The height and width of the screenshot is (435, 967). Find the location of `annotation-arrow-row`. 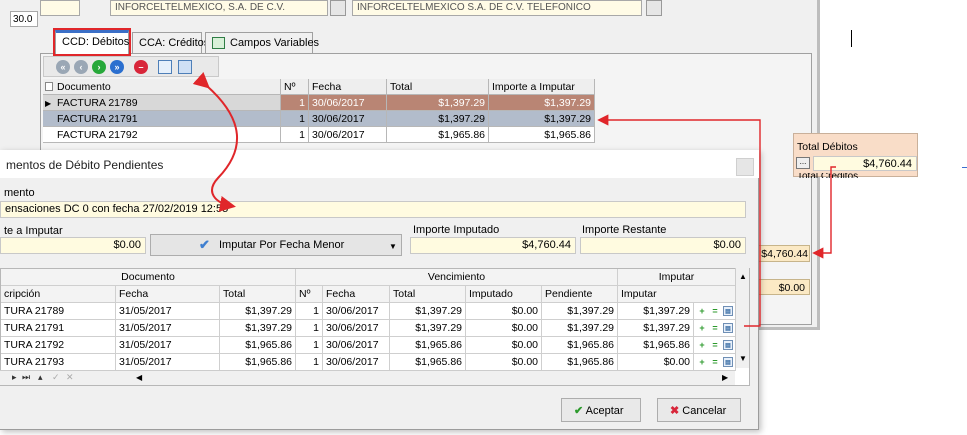

annotation-arrow-row is located at coordinates (679, 220).